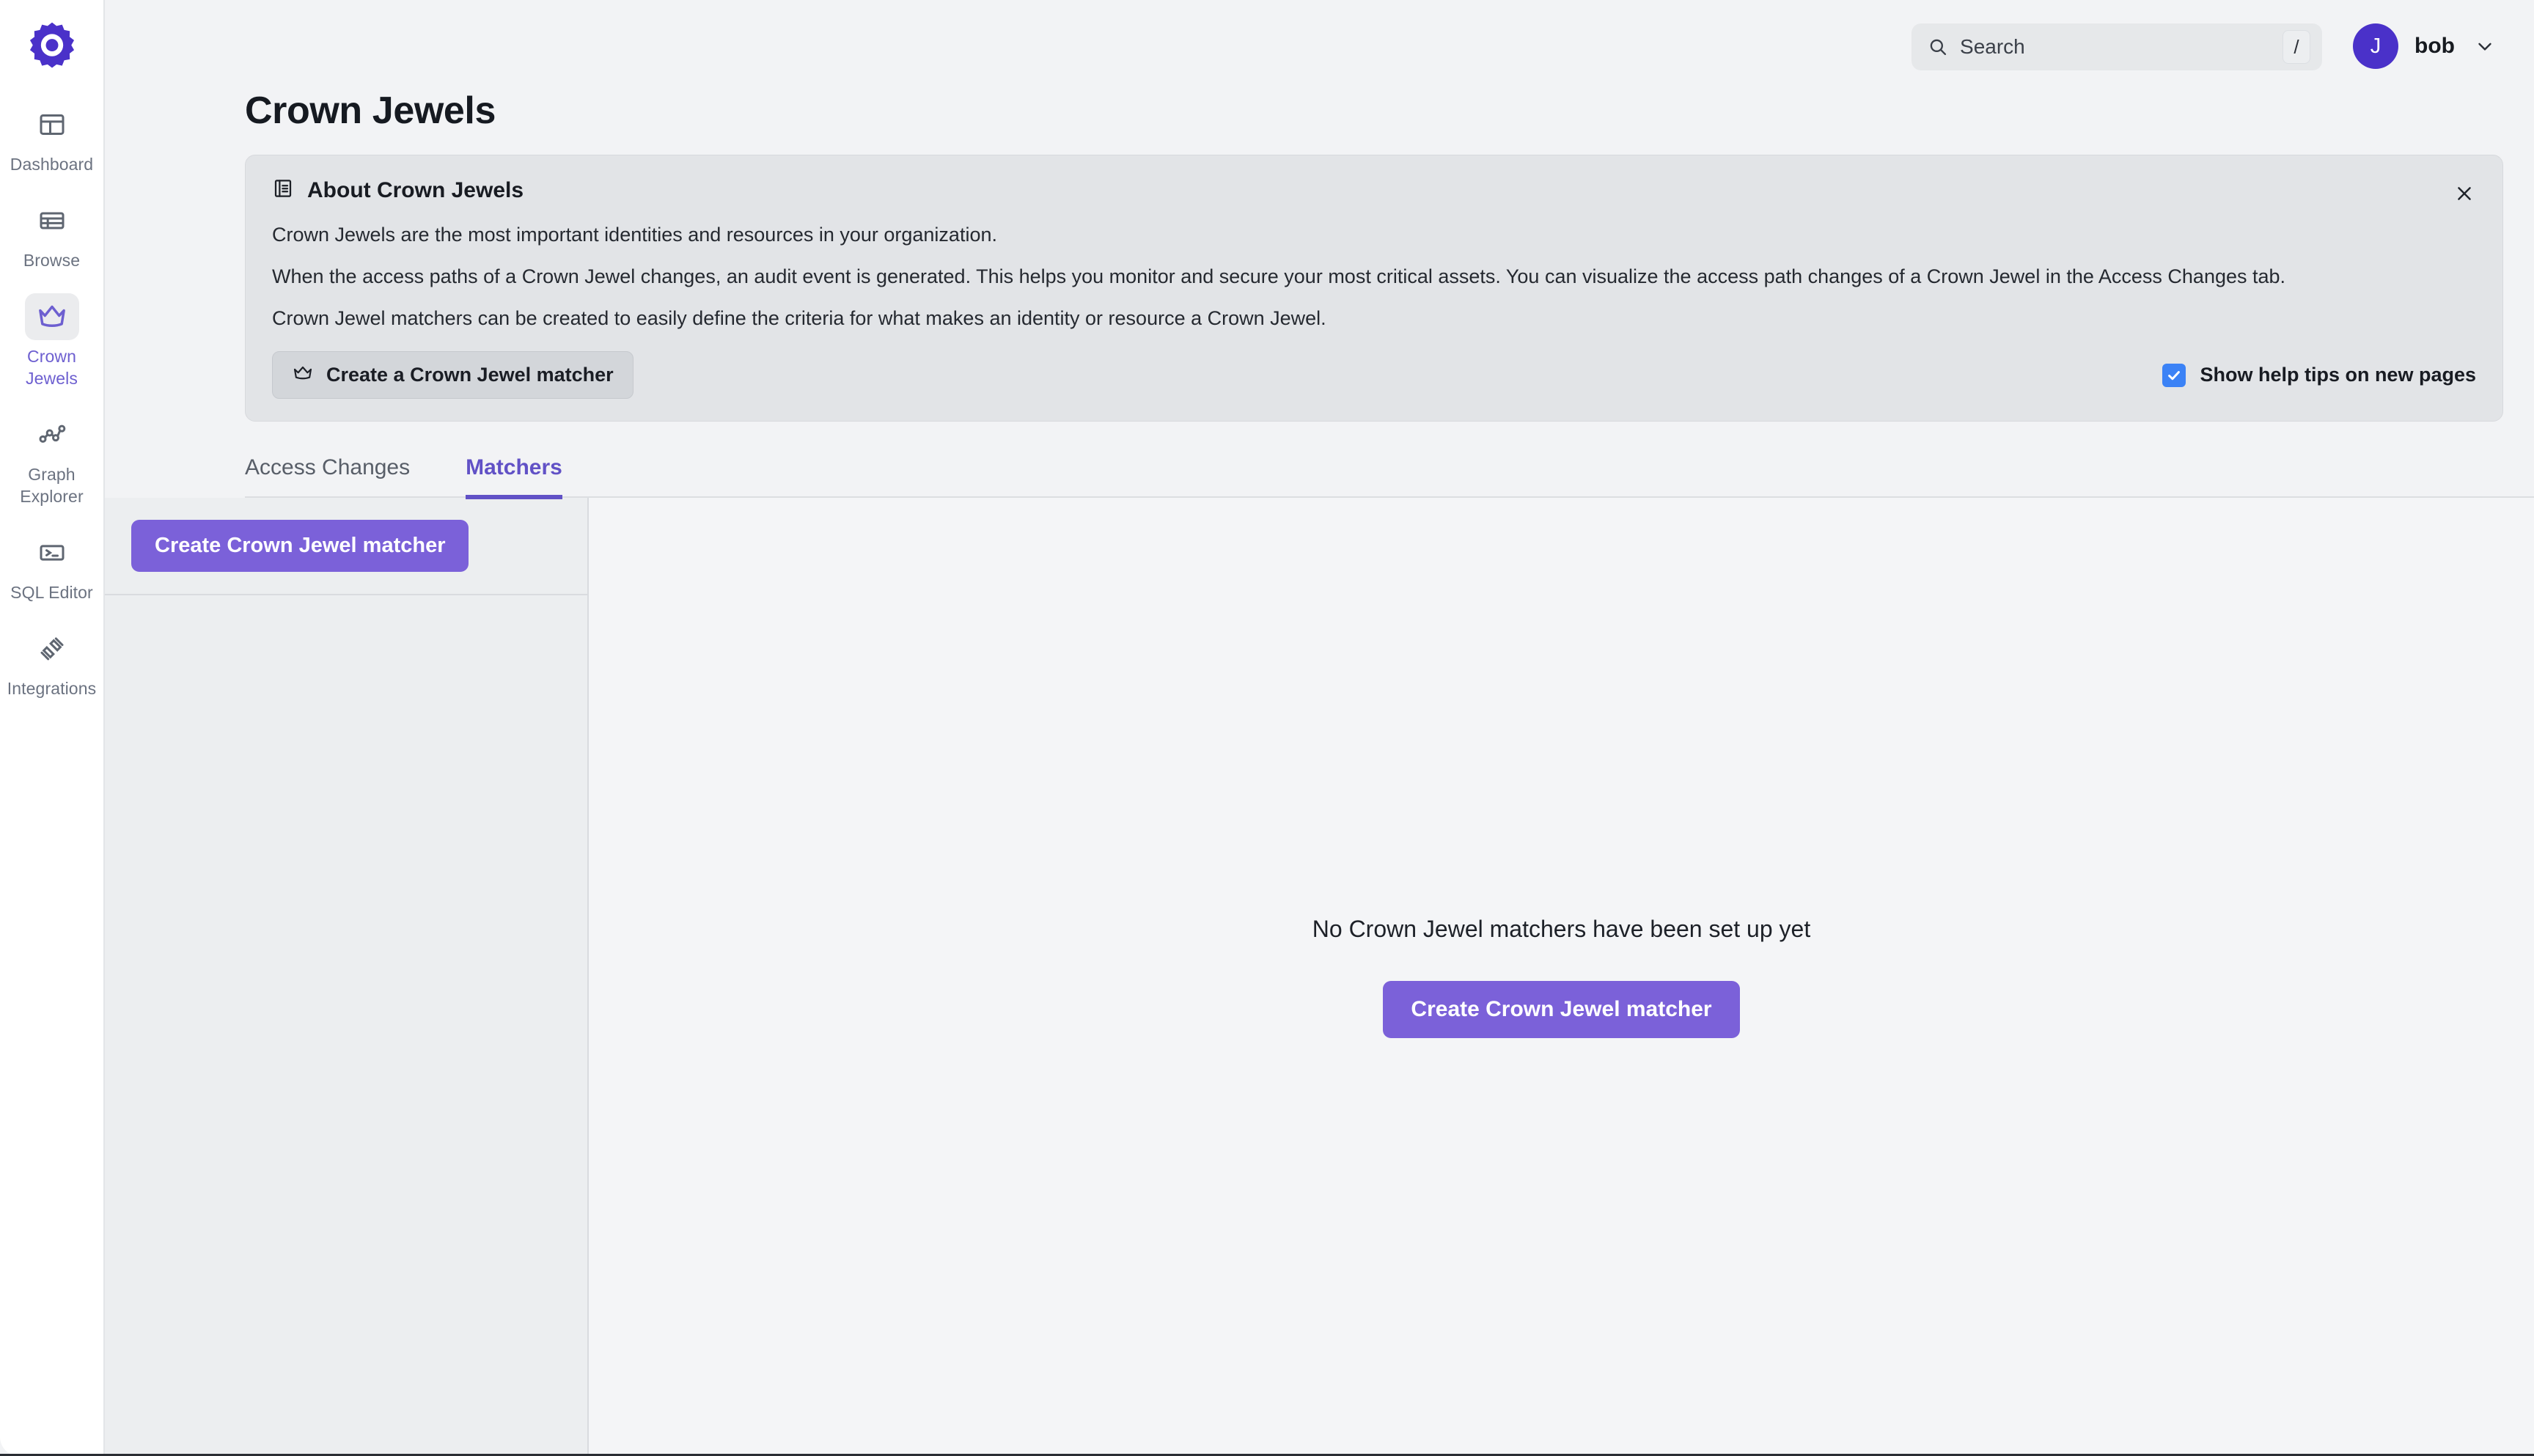 The height and width of the screenshot is (1456, 2534). Describe the element at coordinates (52, 688) in the screenshot. I see `sidebar-item-label: Integrations` at that location.